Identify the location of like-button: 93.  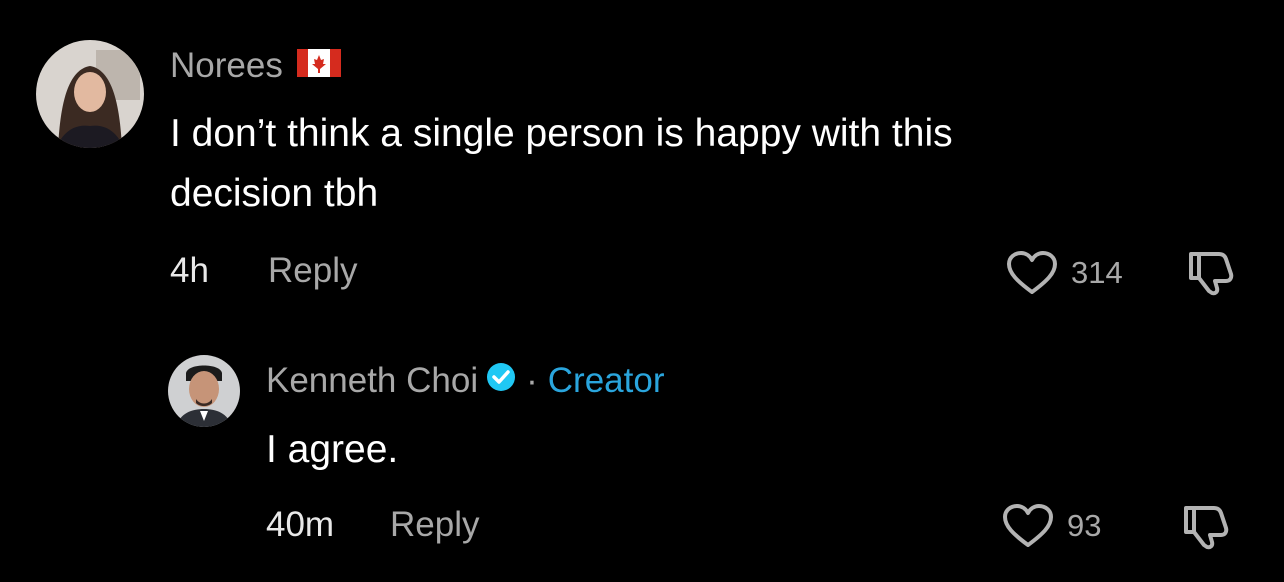
(1051, 526).